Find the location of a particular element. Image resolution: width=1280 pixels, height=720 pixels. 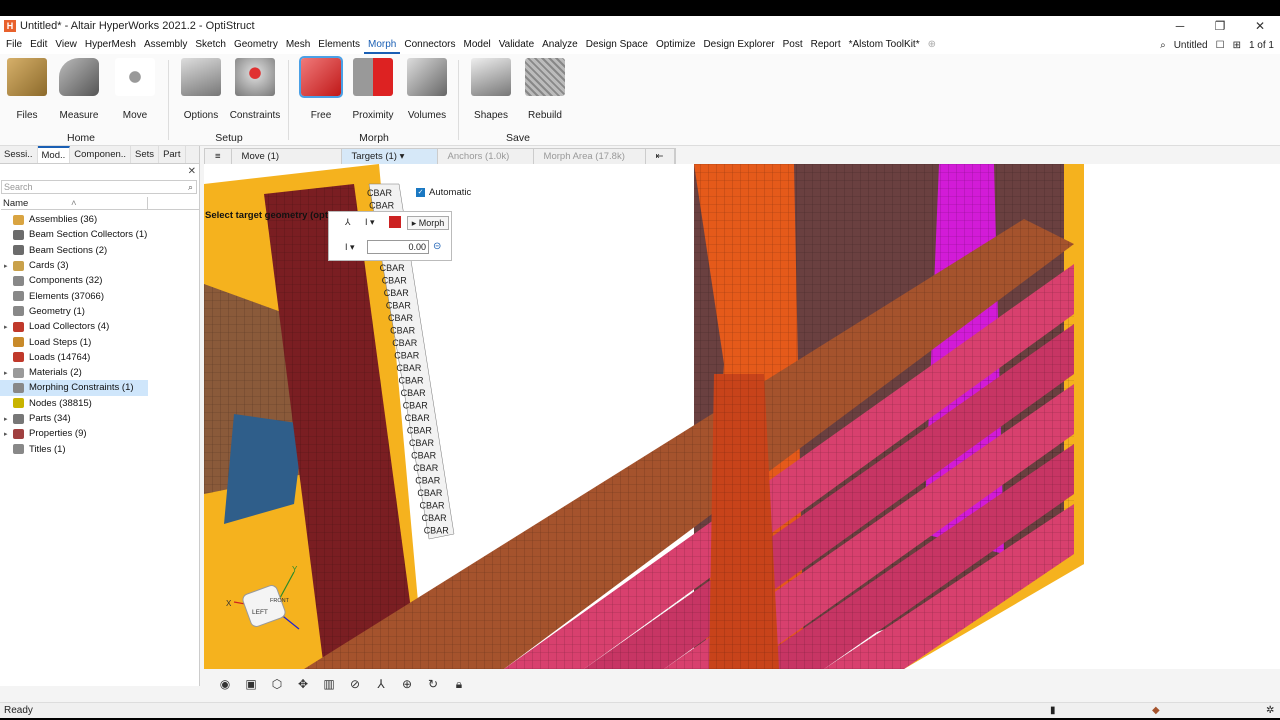

collapse-icon: ⇤ is located at coordinates (660, 156).